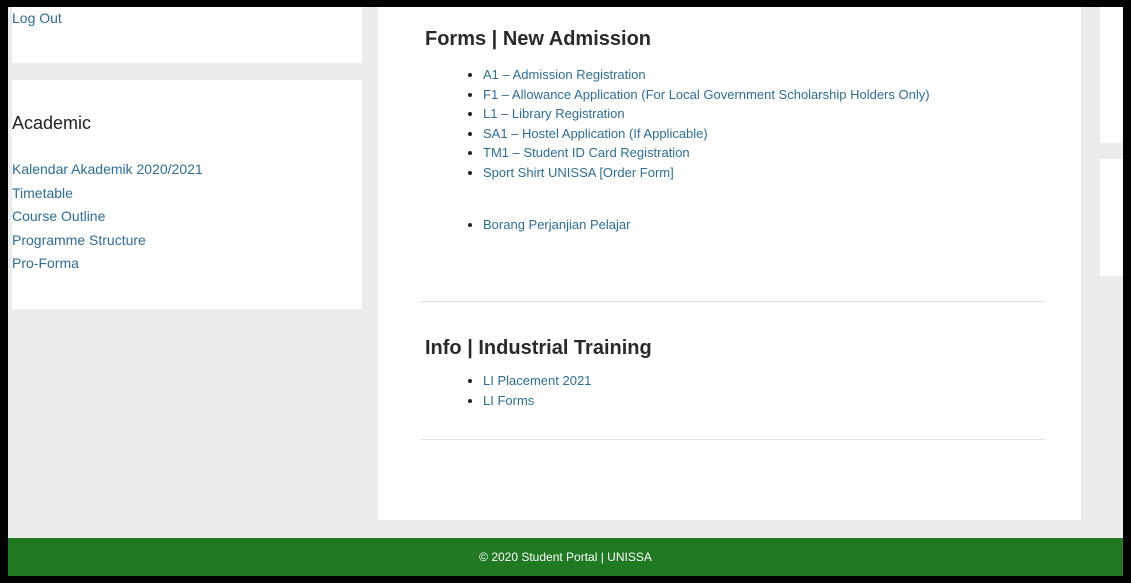 This screenshot has width=1131, height=583. Describe the element at coordinates (107, 194) in the screenshot. I see `academic-link-item: Timetable` at that location.